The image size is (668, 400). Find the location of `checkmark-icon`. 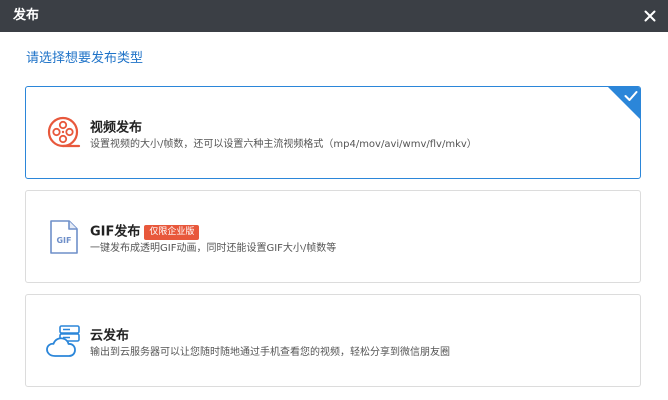

checkmark-icon is located at coordinates (631, 96).